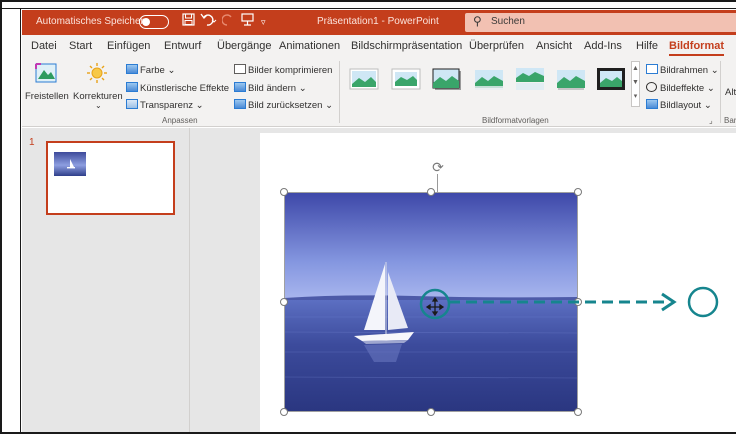 The height and width of the screenshot is (434, 736). Describe the element at coordinates (611, 79) in the screenshot. I see `picture-style-black-frame` at that location.